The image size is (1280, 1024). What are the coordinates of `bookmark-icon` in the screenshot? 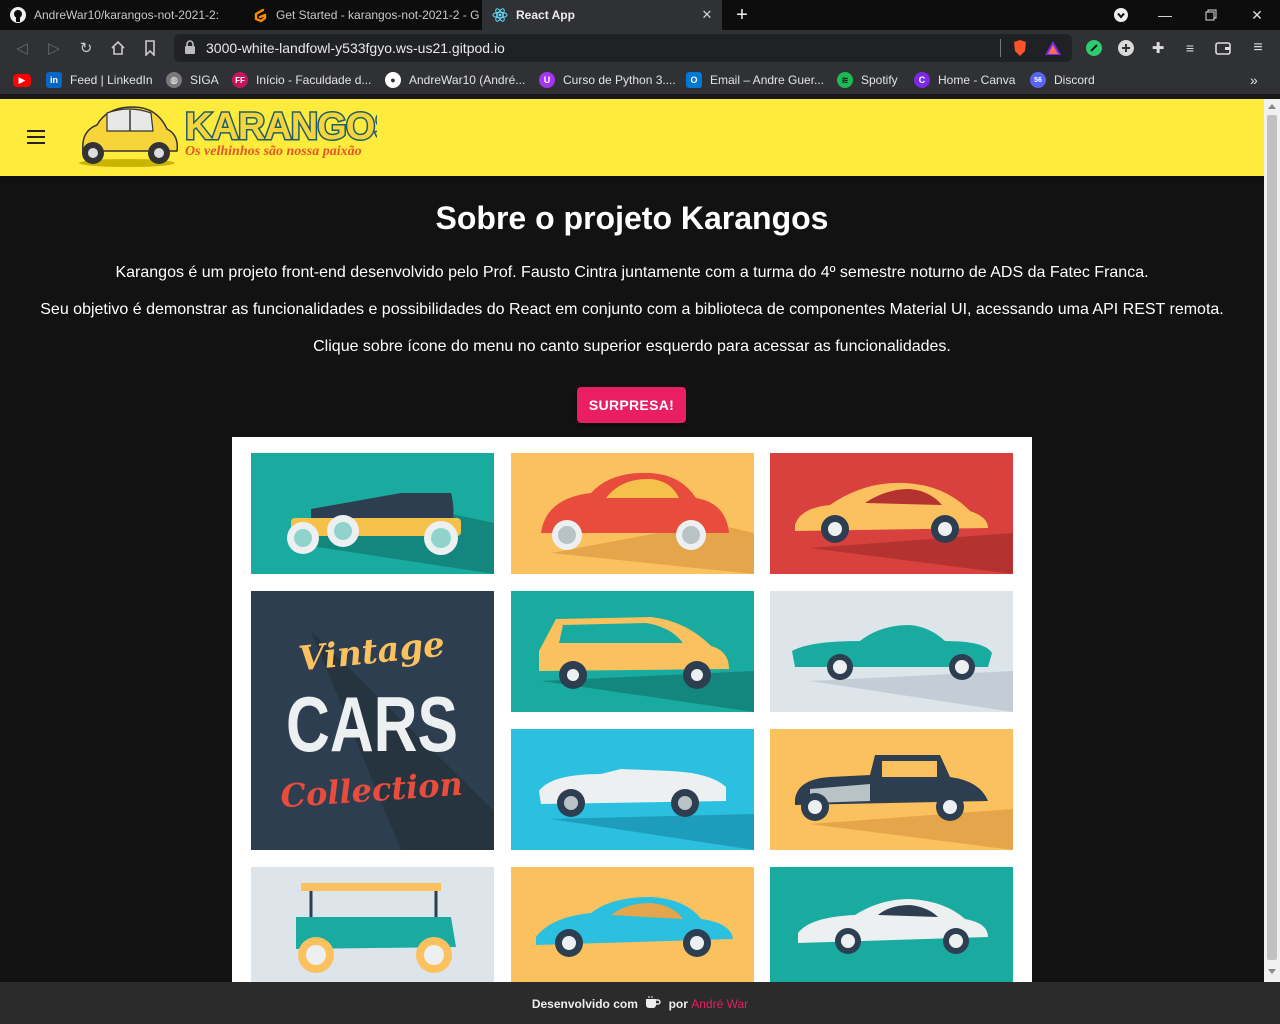 It's located at (150, 48).